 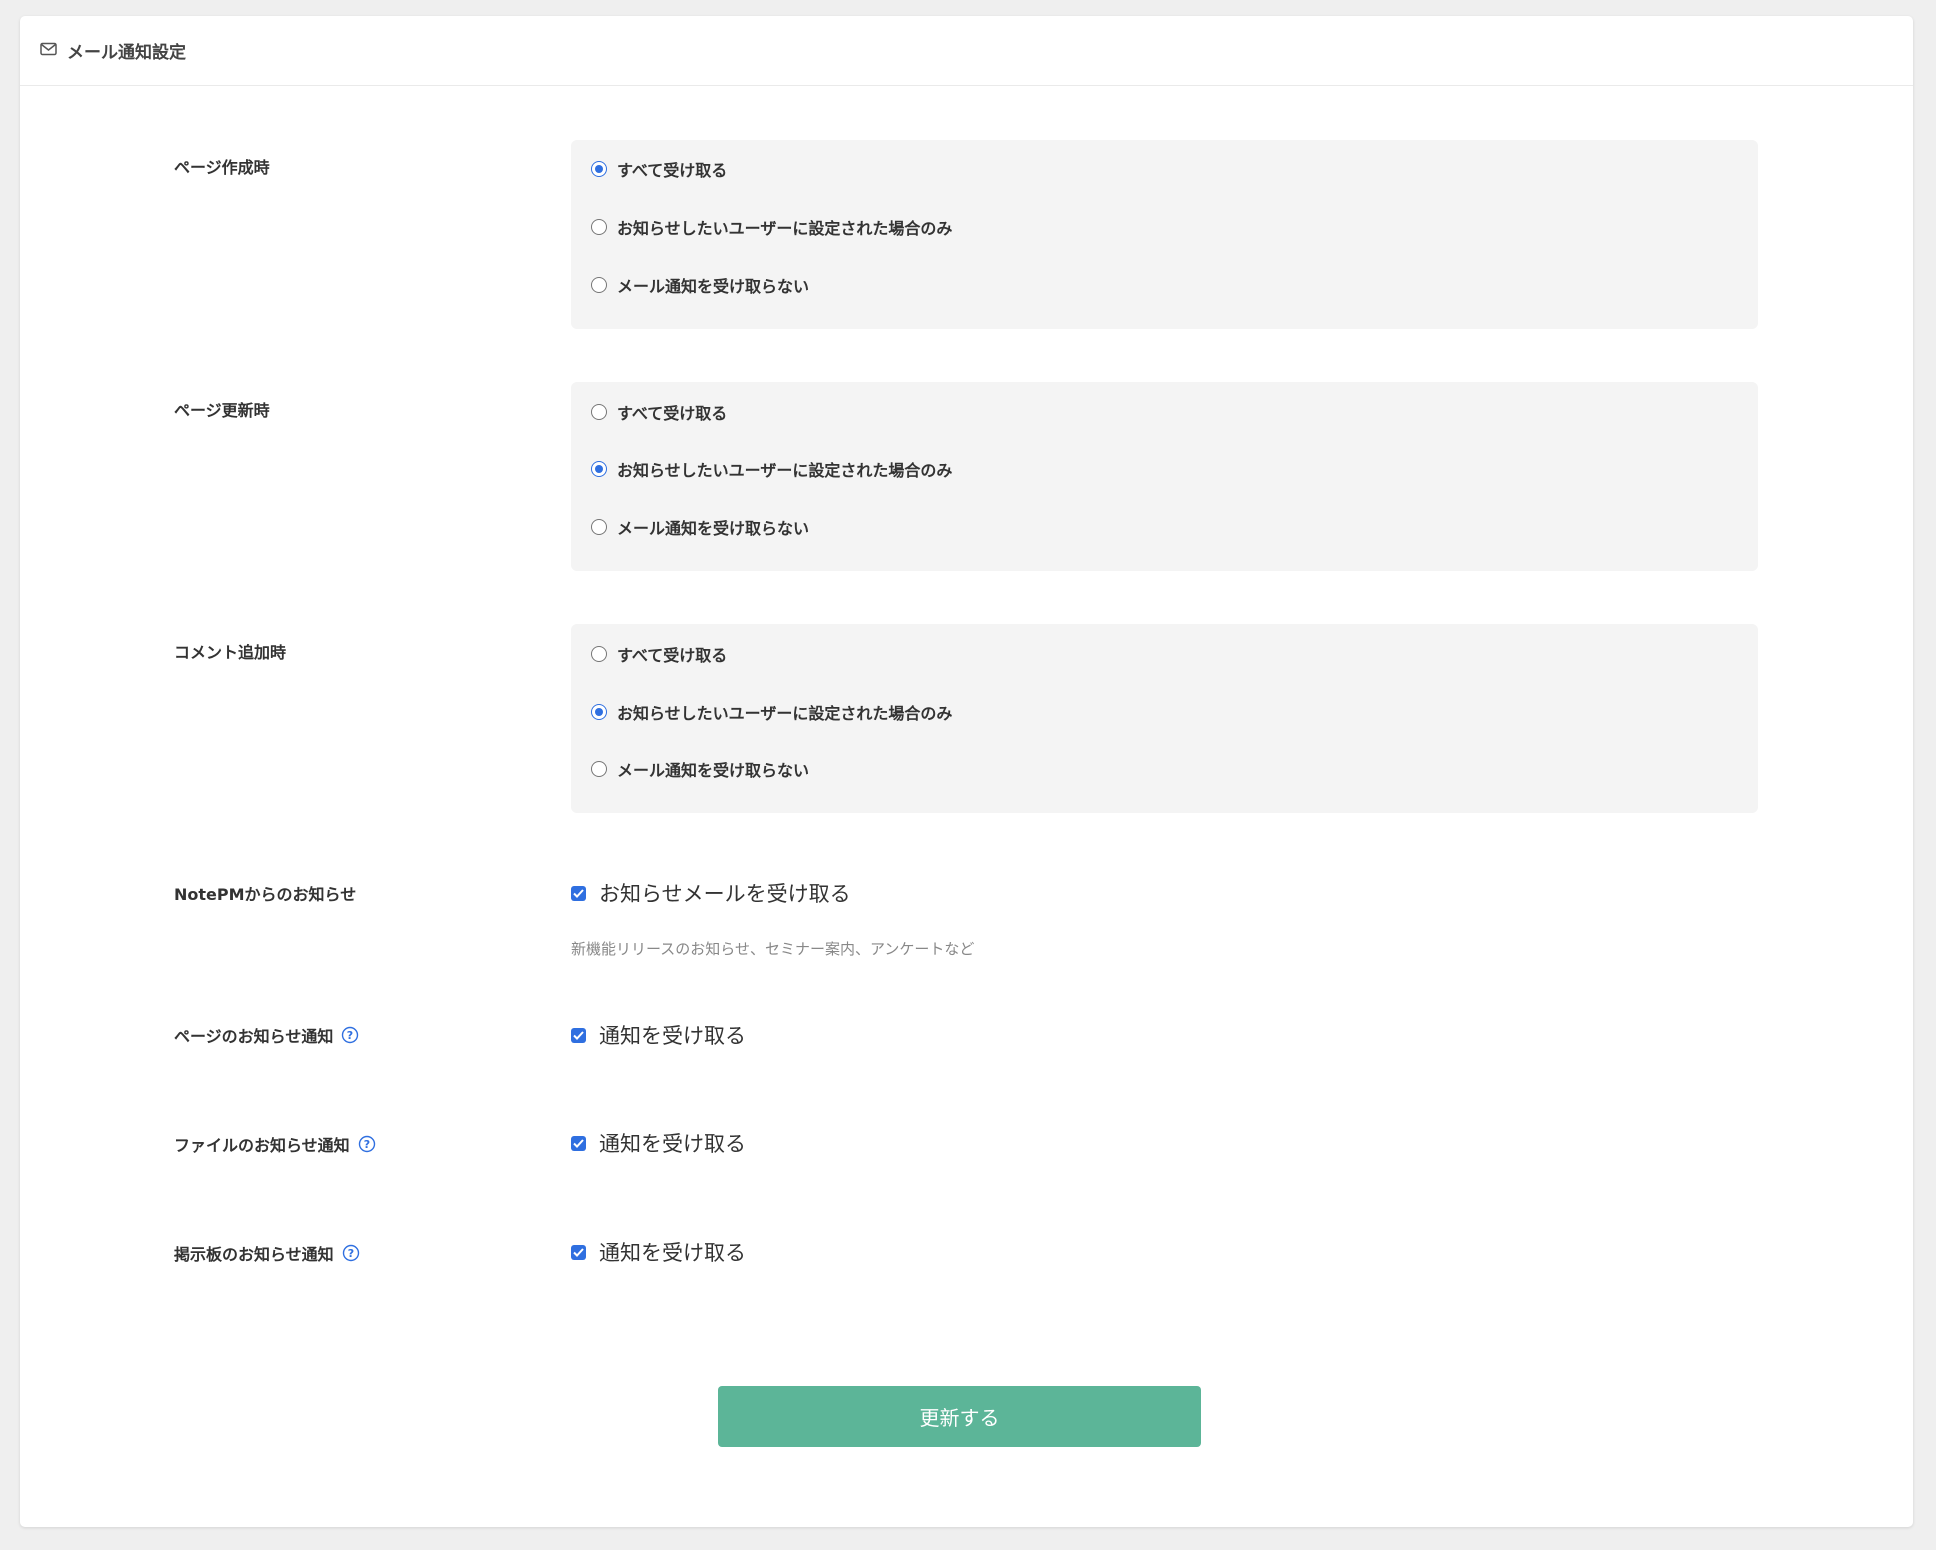 I want to click on comment-add-label: コメント追加時, so click(x=230, y=652).